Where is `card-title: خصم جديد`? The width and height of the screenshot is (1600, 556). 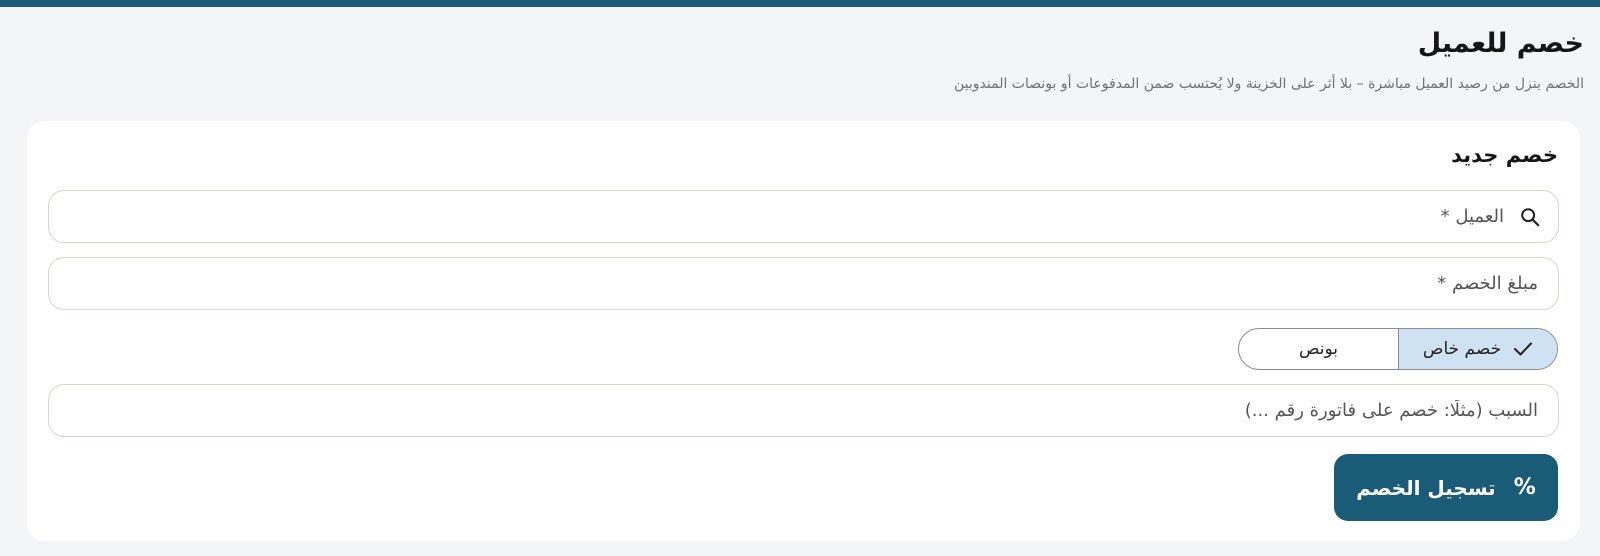 card-title: خصم جديد is located at coordinates (1504, 155).